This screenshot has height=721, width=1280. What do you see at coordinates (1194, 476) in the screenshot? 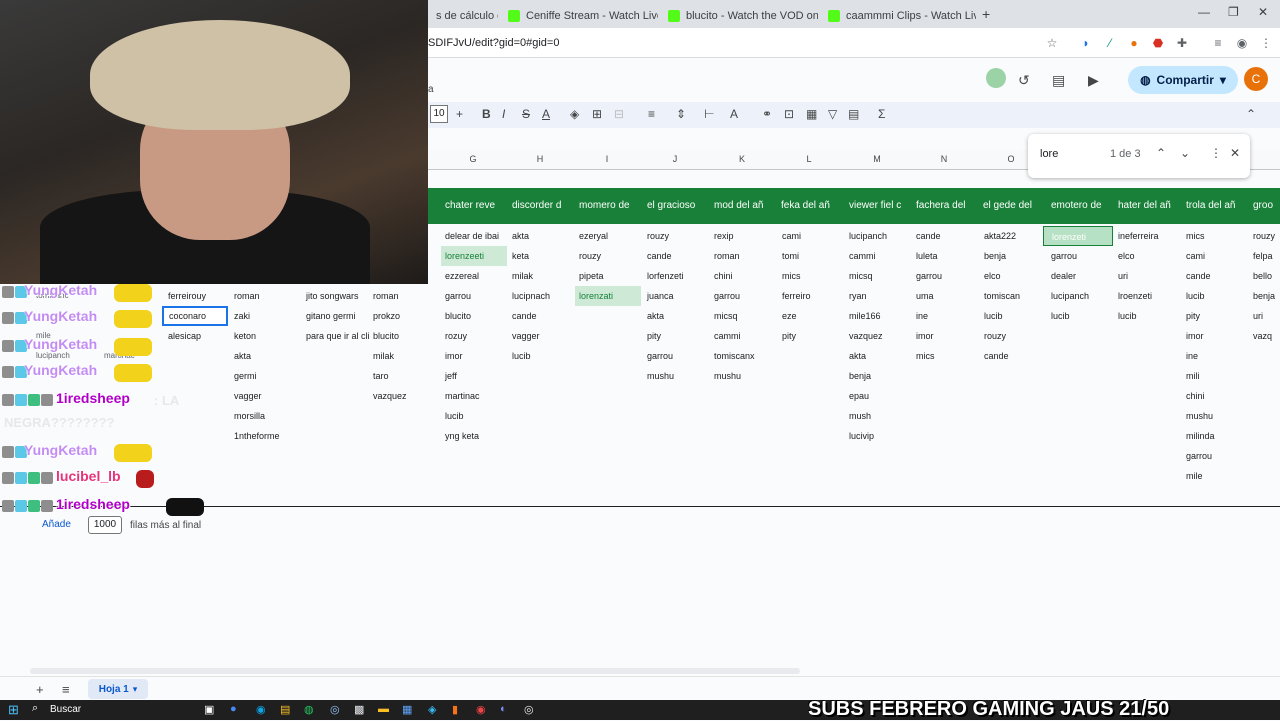
I see `table-cell: mile` at bounding box center [1194, 476].